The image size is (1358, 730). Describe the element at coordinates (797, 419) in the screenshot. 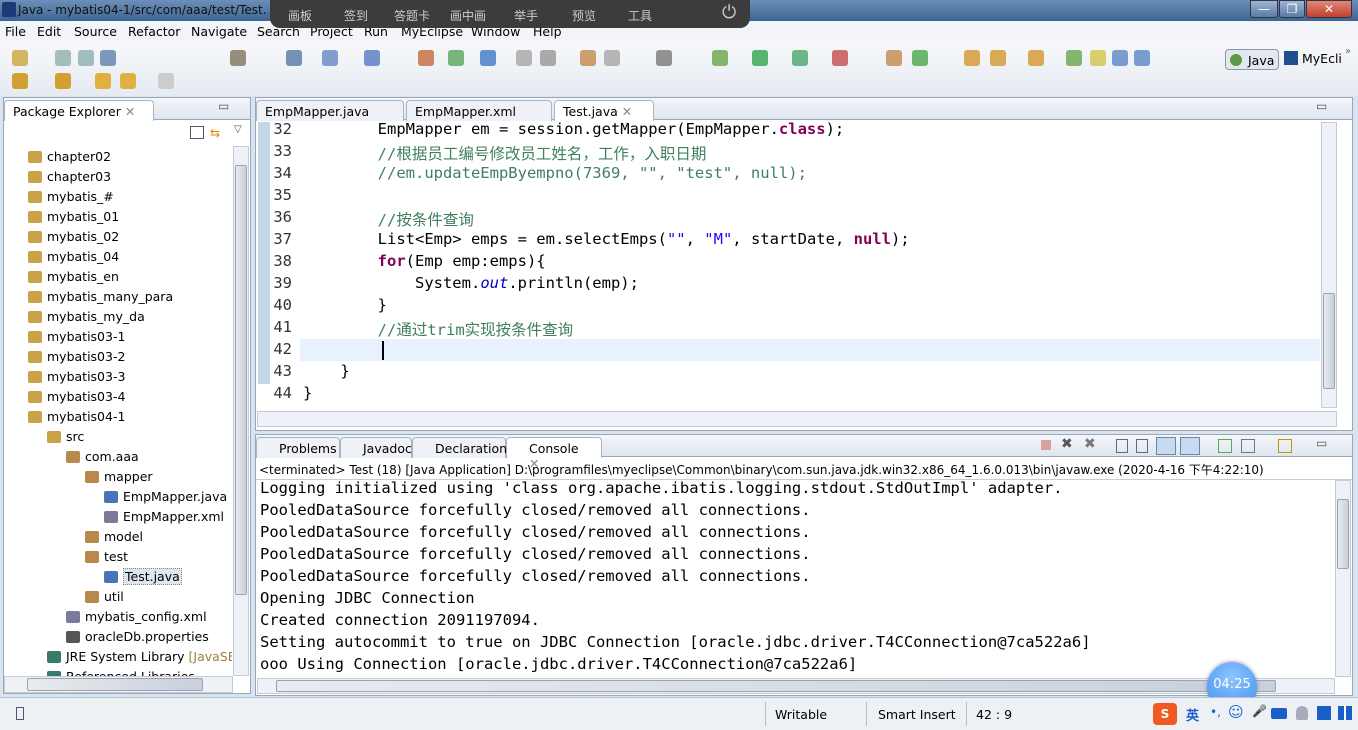

I see `editor-horizontal-scrollbar` at that location.